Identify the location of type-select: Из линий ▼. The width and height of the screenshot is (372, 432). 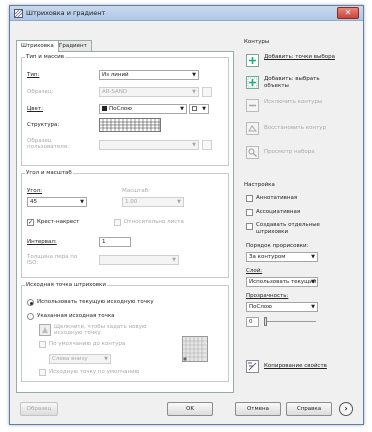
(149, 75).